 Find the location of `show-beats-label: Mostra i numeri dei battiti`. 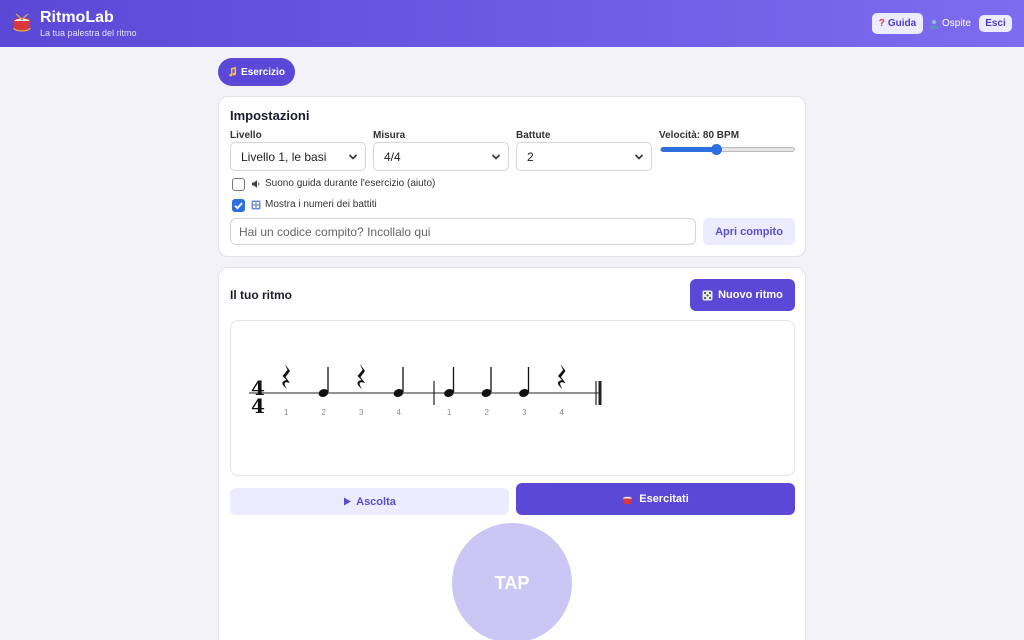

show-beats-label: Mostra i numeri dei battiti is located at coordinates (321, 204).